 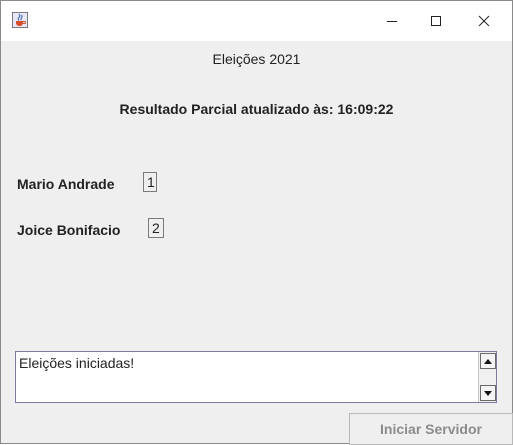 What do you see at coordinates (20, 20) in the screenshot?
I see `java-cup-icon` at bounding box center [20, 20].